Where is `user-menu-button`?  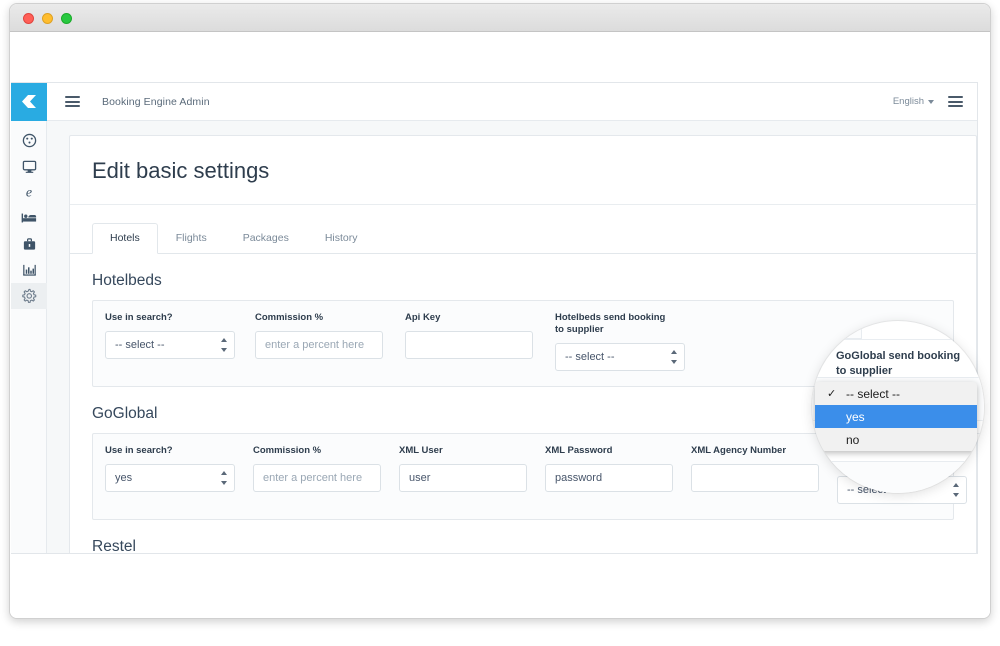 user-menu-button is located at coordinates (955, 102).